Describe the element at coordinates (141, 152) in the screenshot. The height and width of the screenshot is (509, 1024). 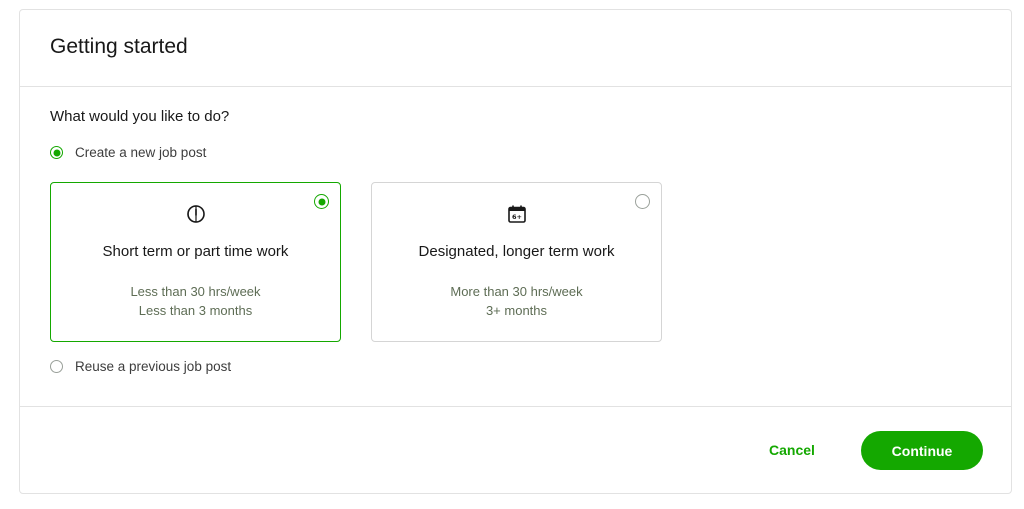
I see `create-new-label: Create a new job post` at that location.